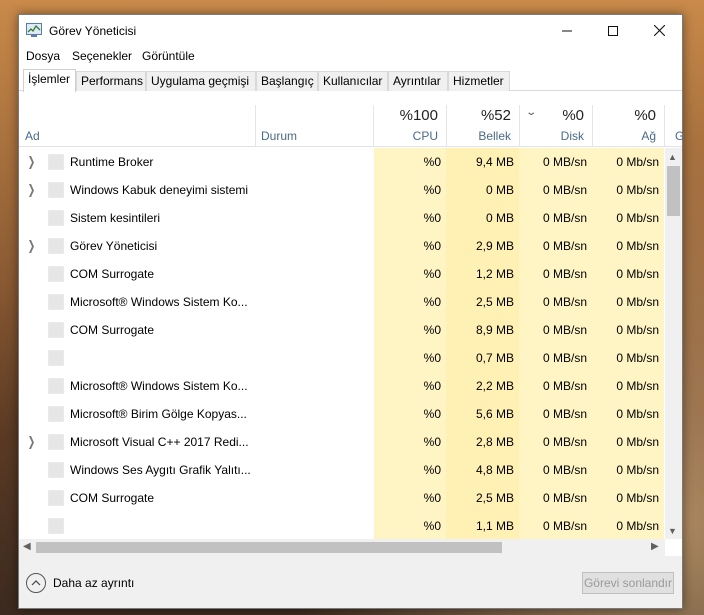  Describe the element at coordinates (628, 583) in the screenshot. I see `end-task-button: Görevi sonlandır` at that location.